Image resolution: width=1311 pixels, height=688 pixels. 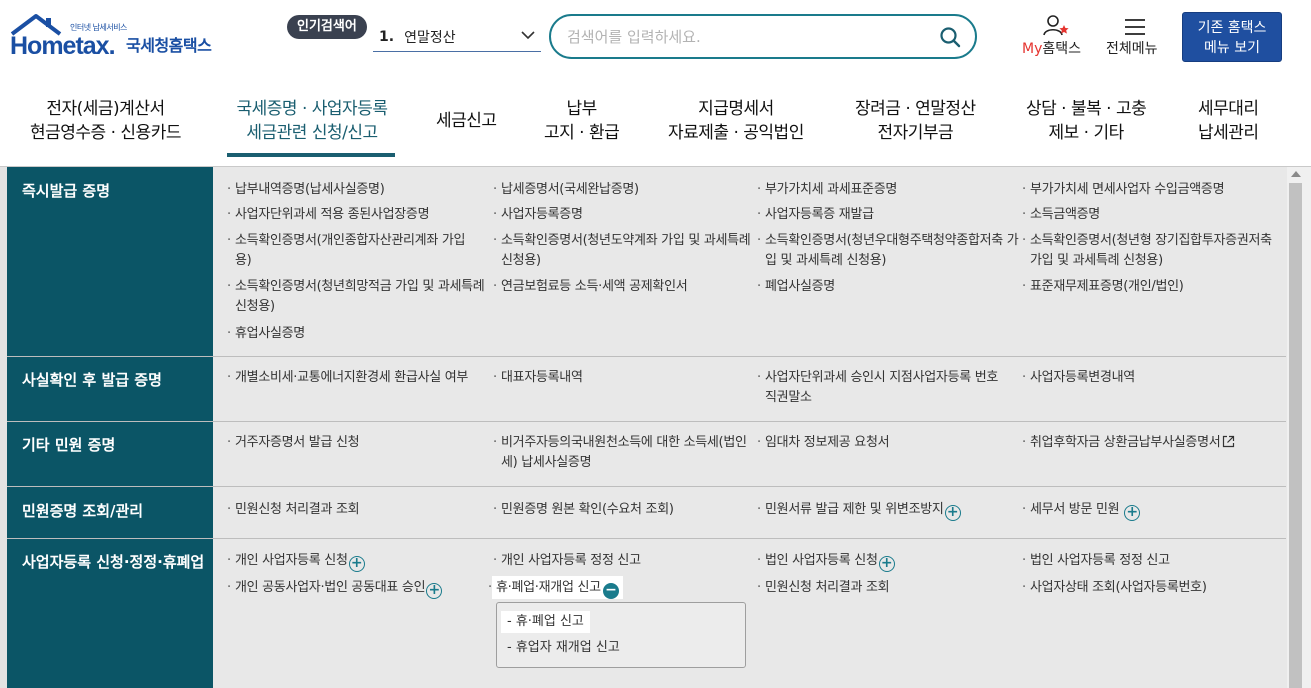 What do you see at coordinates (622, 378) in the screenshot?
I see `menu-link: 대표자등록내역` at bounding box center [622, 378].